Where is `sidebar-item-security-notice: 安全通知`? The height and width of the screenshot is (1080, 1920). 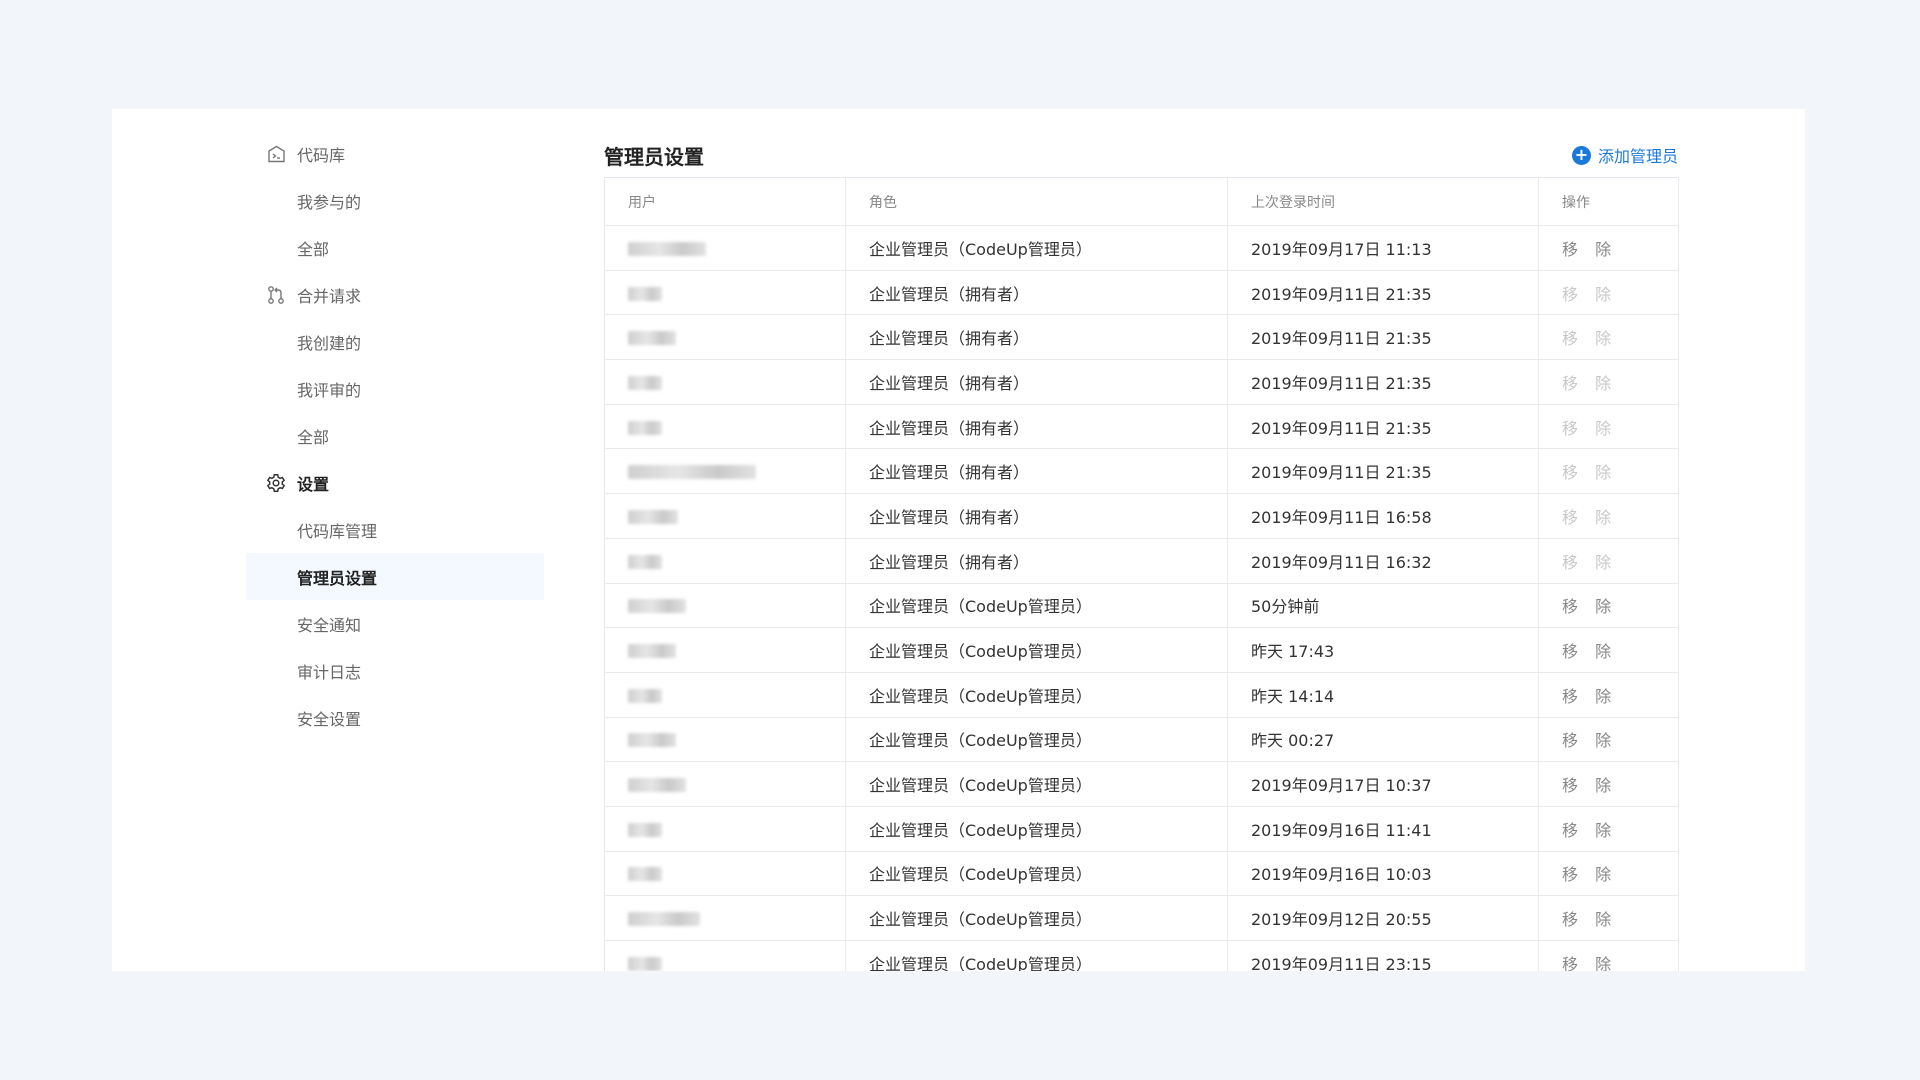
sidebar-item-security-notice: 安全通知 is located at coordinates (395, 623).